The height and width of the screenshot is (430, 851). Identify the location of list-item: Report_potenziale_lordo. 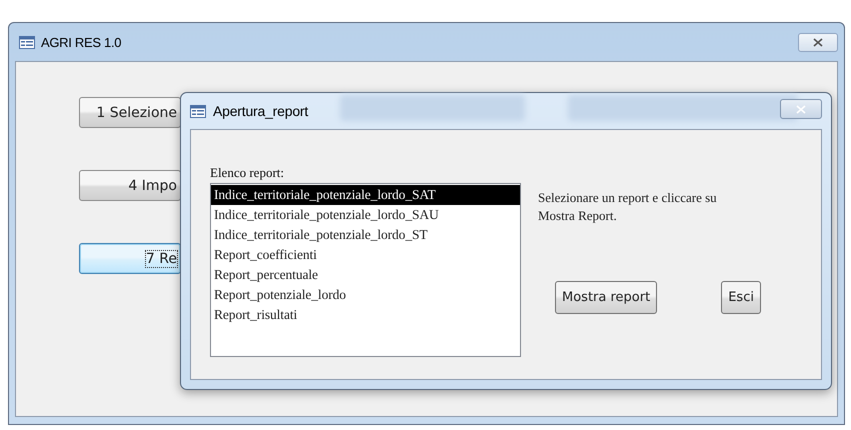
(365, 295).